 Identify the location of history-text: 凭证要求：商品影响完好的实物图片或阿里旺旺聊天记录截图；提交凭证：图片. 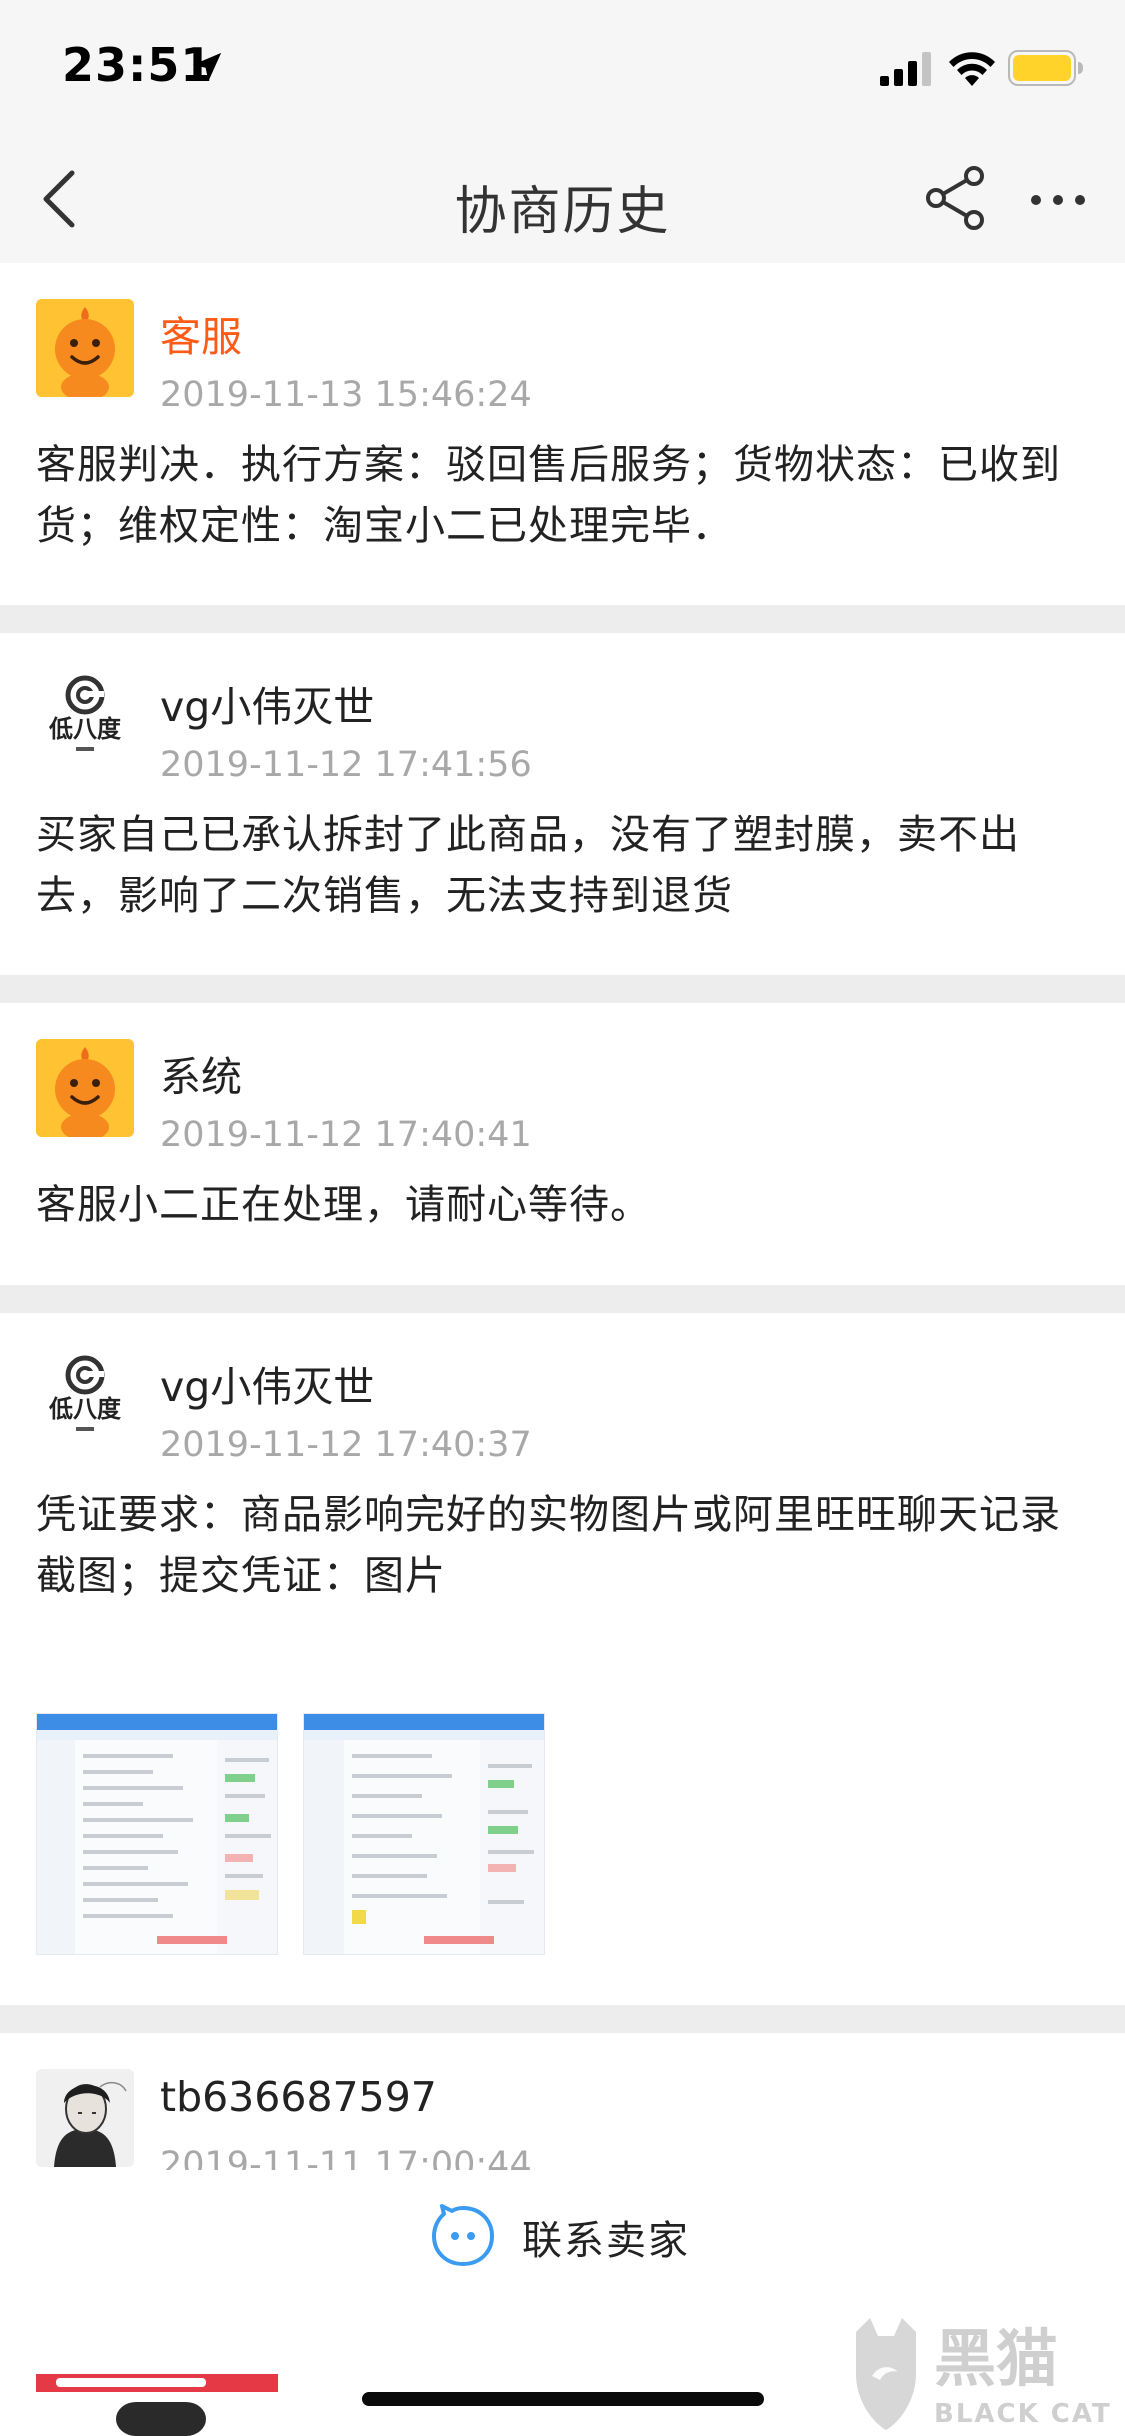
(548, 1545).